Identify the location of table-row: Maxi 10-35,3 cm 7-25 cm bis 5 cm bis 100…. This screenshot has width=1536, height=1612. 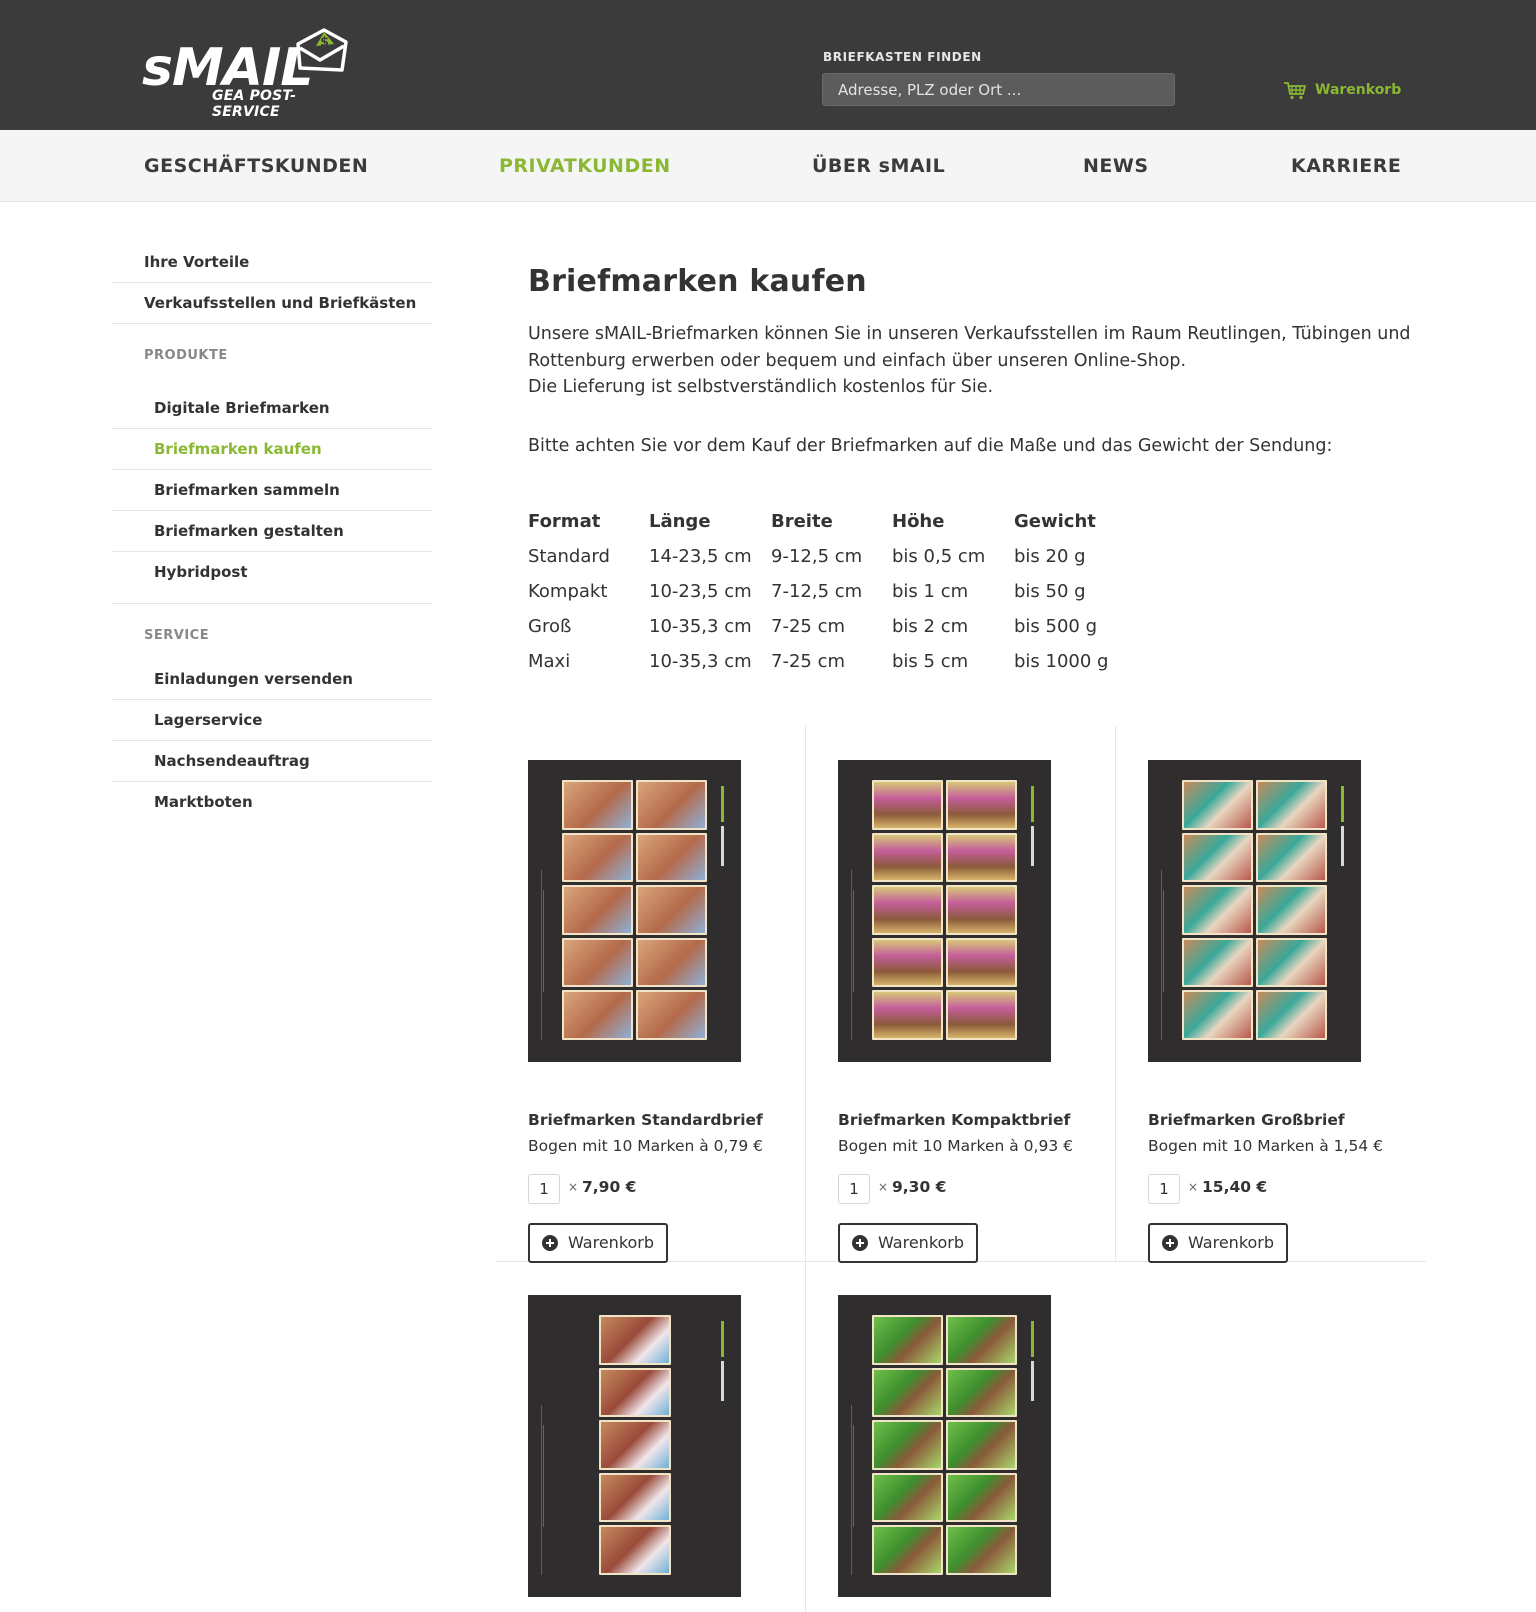
(818, 661).